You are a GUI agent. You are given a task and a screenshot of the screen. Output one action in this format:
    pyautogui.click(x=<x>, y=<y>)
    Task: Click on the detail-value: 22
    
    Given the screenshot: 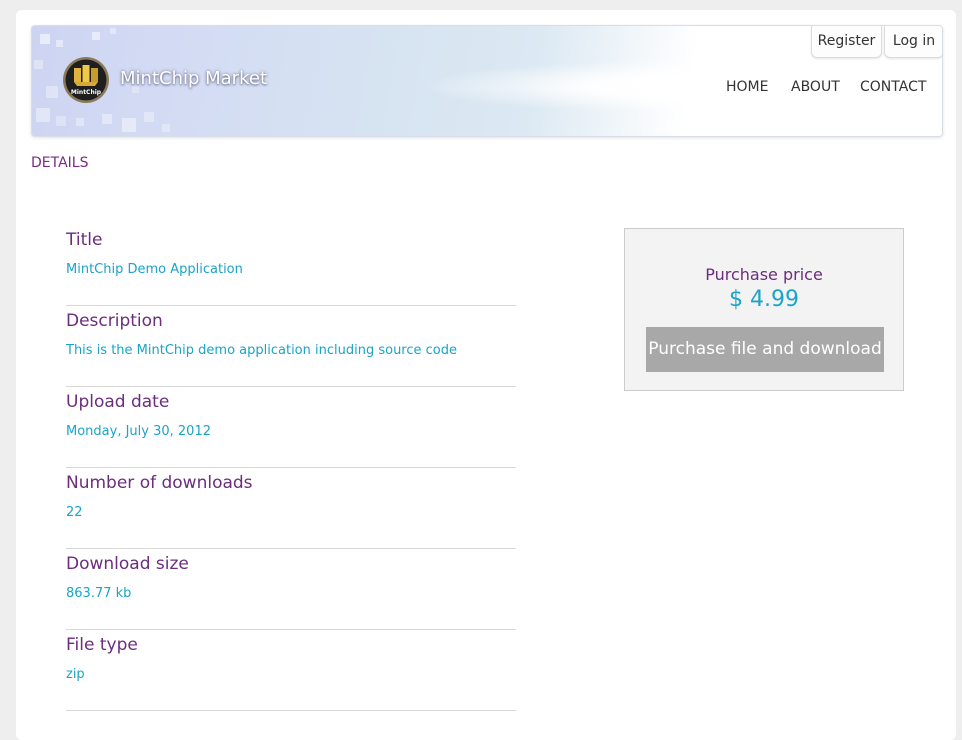 What is the action you would take?
    pyautogui.click(x=74, y=512)
    